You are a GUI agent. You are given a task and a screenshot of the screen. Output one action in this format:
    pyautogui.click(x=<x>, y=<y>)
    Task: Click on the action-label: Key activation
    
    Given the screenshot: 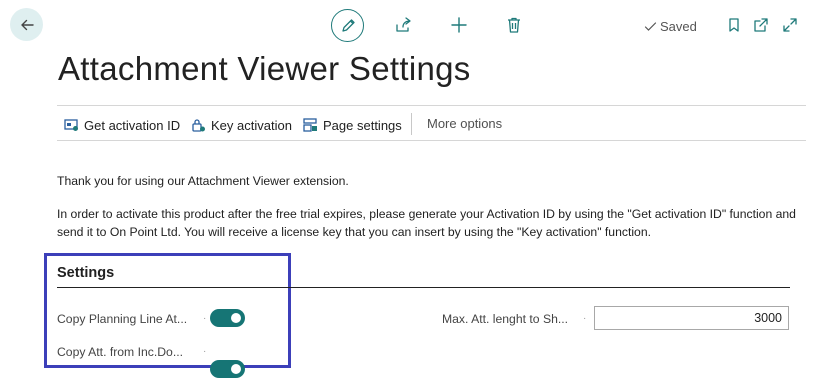 What is the action you would take?
    pyautogui.click(x=251, y=125)
    